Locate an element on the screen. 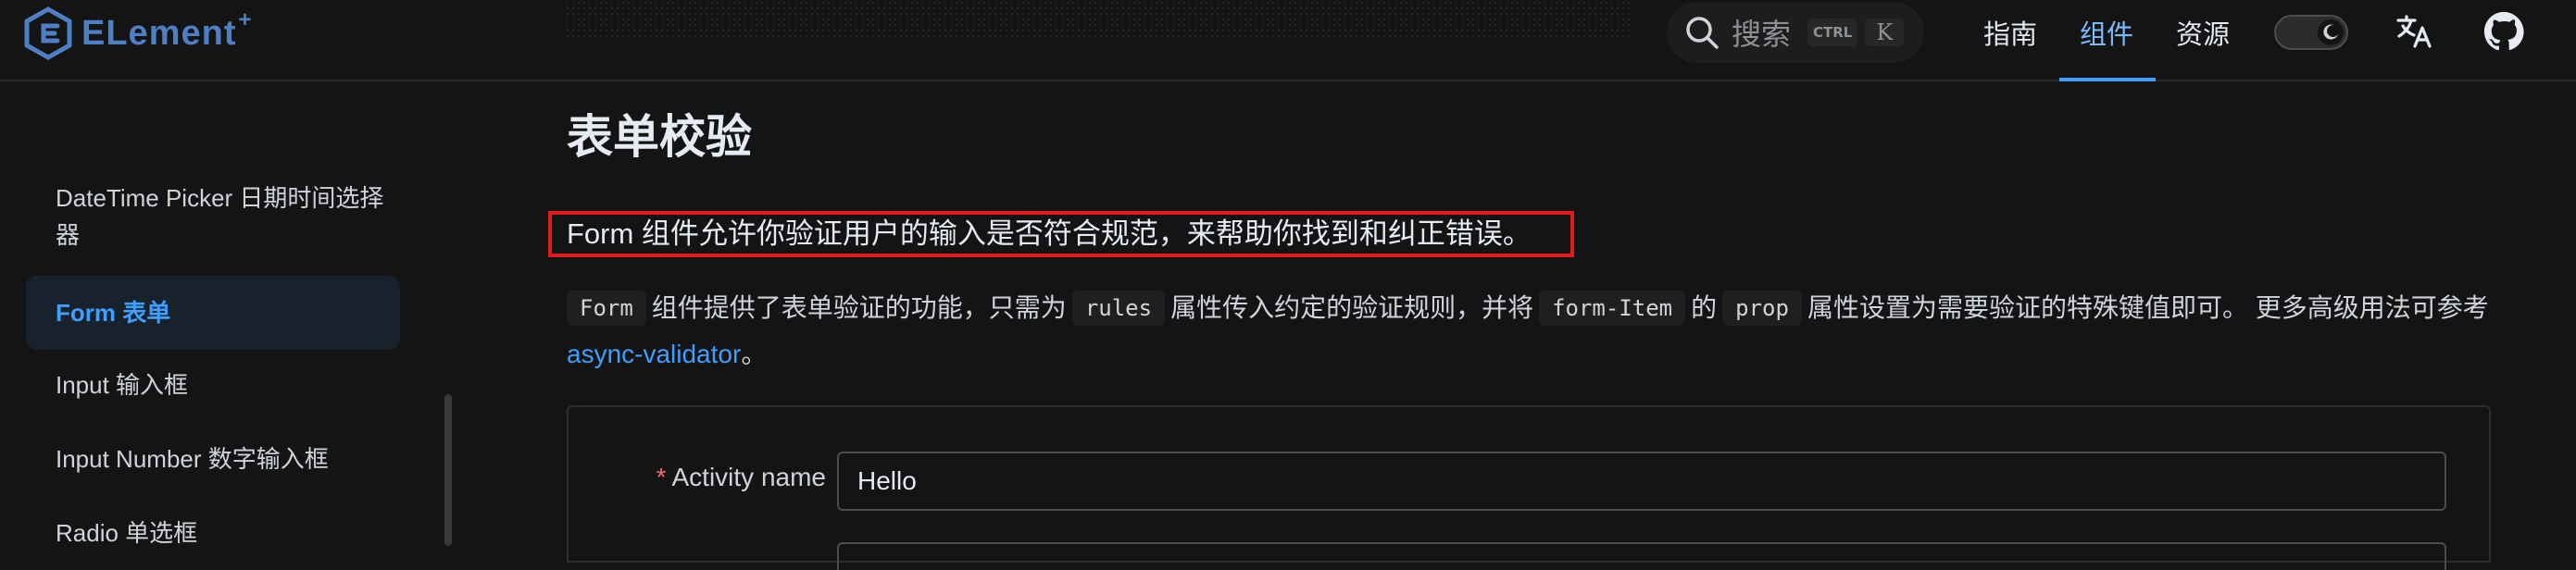 This screenshot has height=570, width=2576. search-icon is located at coordinates (1703, 33).